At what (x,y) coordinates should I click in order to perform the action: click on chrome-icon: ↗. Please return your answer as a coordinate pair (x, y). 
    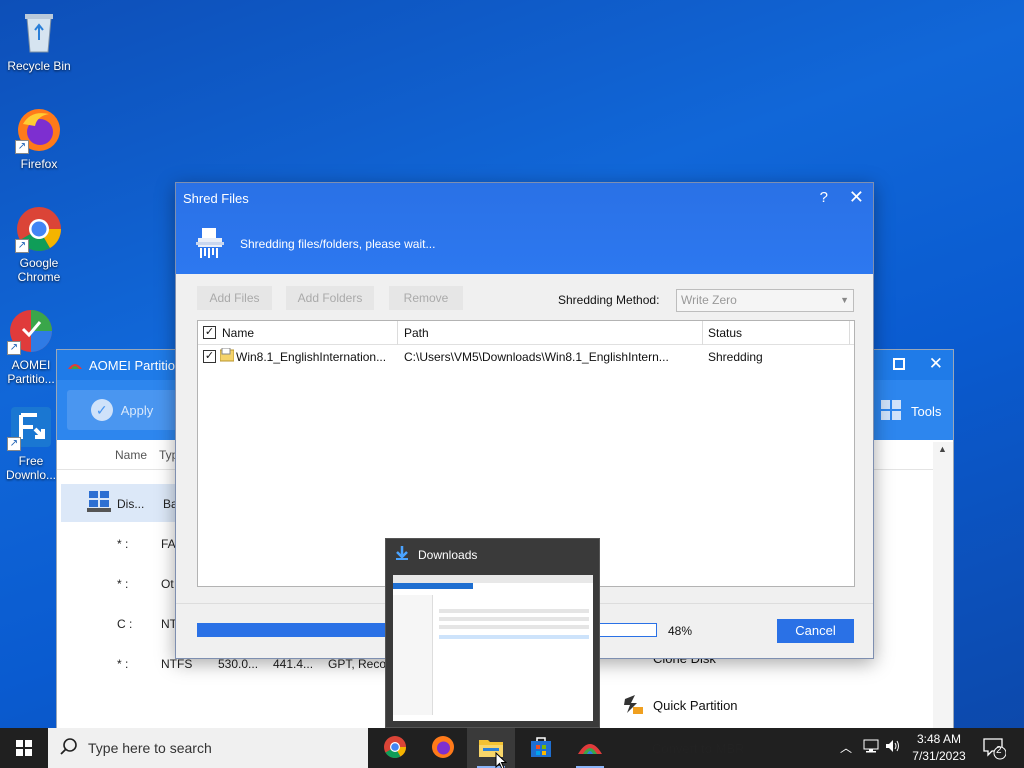
    Looking at the image, I should click on (39, 229).